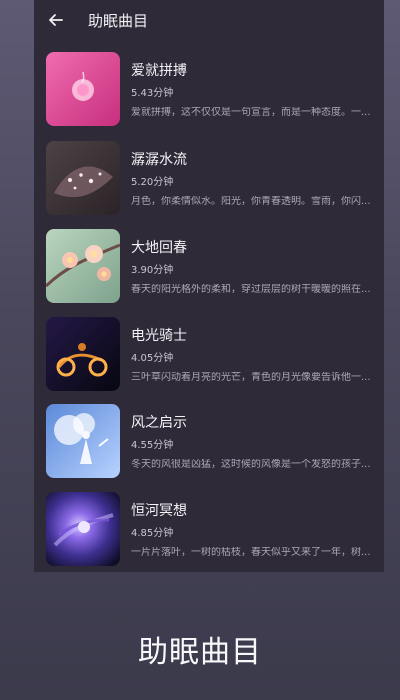  I want to click on arrow-left-icon, so click(56, 20).